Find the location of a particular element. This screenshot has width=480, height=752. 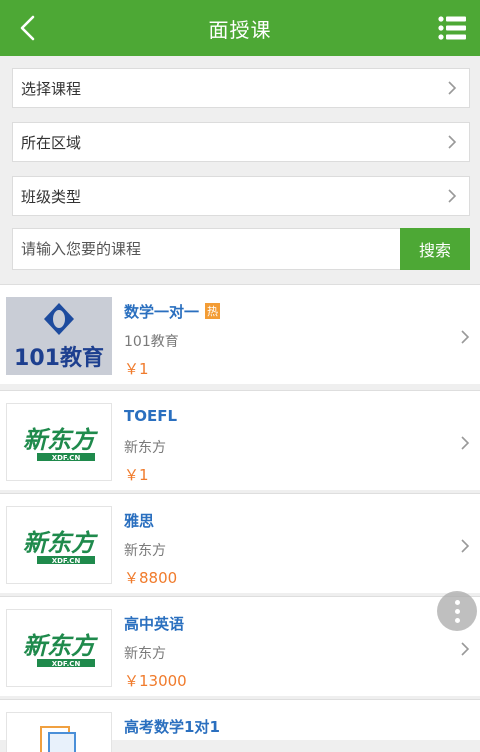

app-header: 面授课 is located at coordinates (240, 28).